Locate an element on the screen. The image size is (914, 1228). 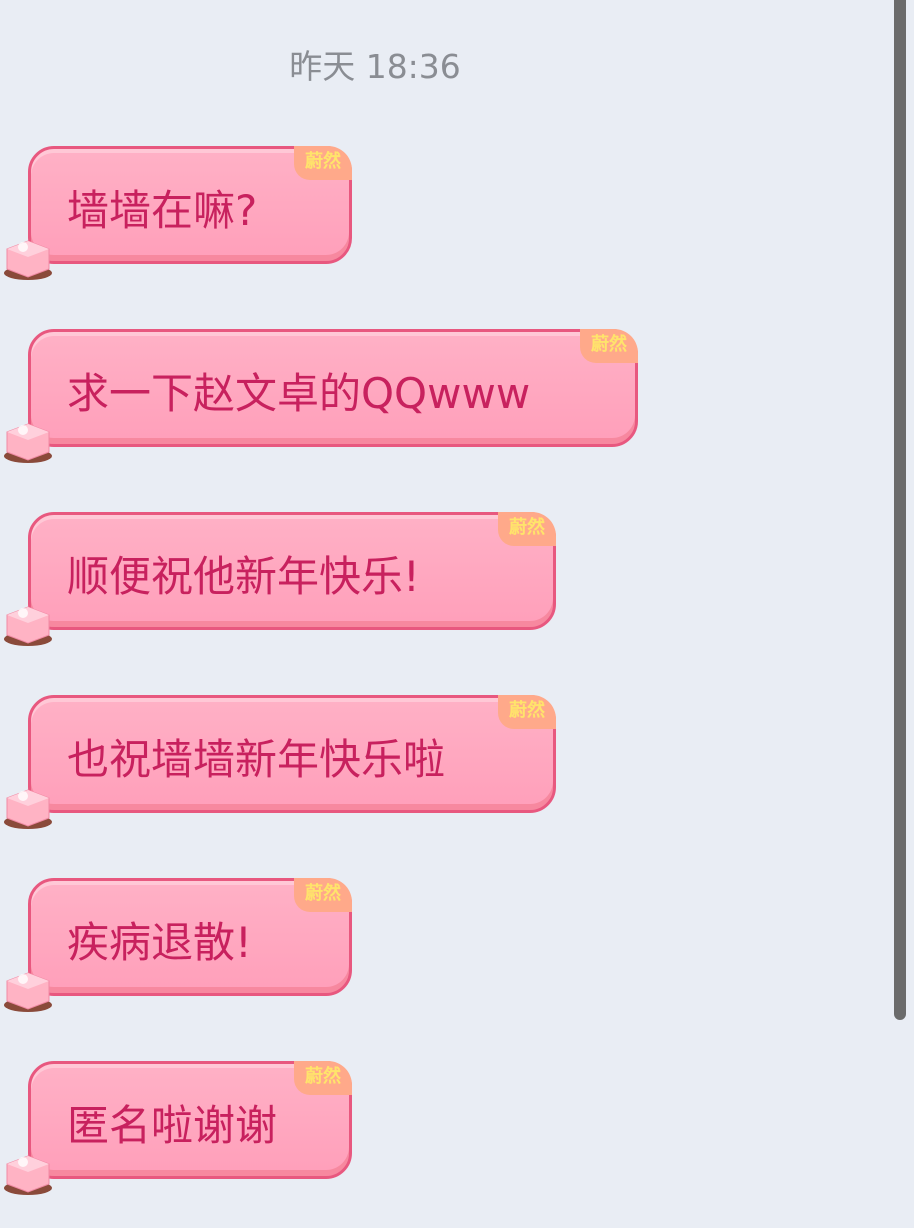
message-text: 疾病退散! is located at coordinates (159, 942).